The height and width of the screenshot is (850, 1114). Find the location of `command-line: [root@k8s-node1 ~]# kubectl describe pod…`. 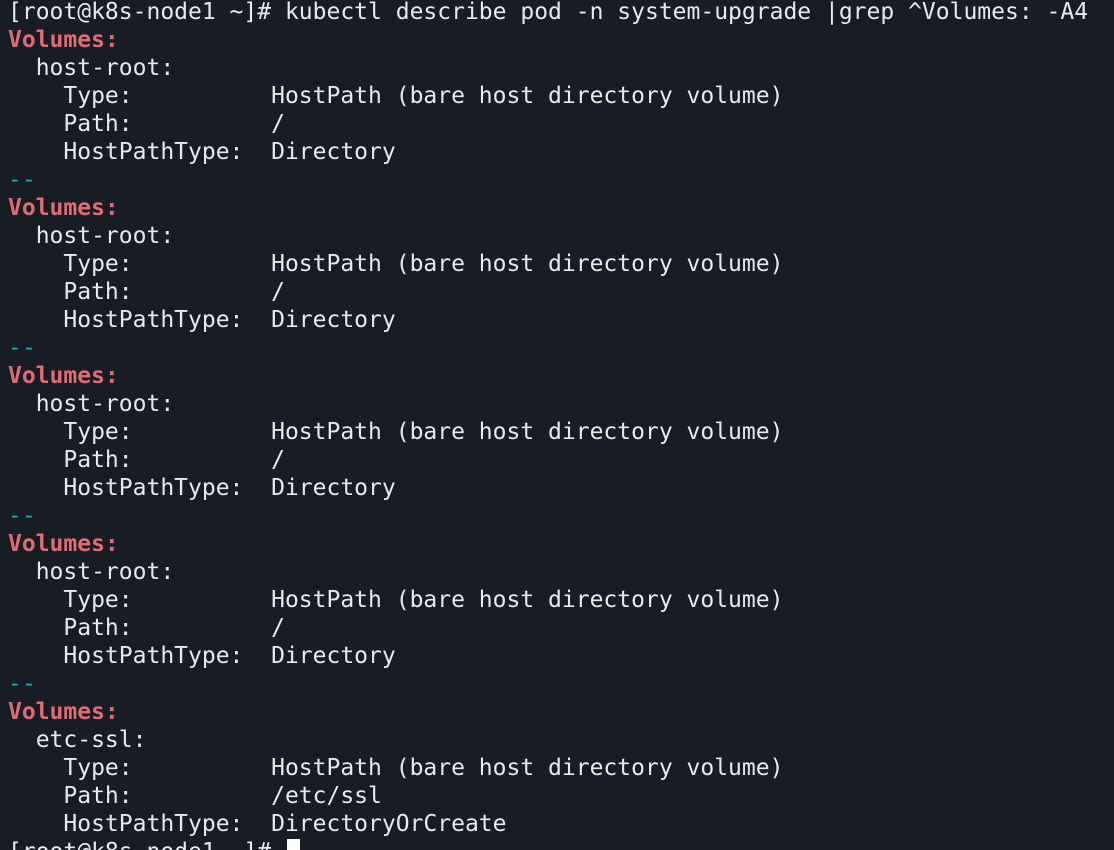

command-line: [root@k8s-node1 ~]# kubectl describe pod… is located at coordinates (548, 13).